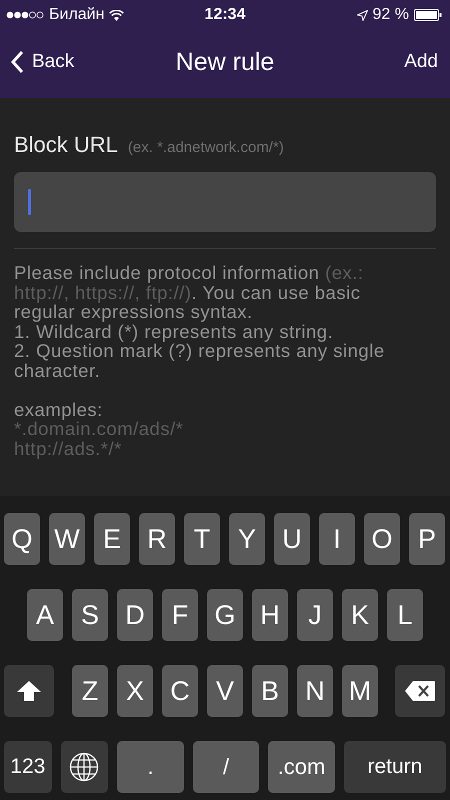 The width and height of the screenshot is (450, 800). Describe the element at coordinates (270, 615) in the screenshot. I see `keyboard-key: H` at that location.